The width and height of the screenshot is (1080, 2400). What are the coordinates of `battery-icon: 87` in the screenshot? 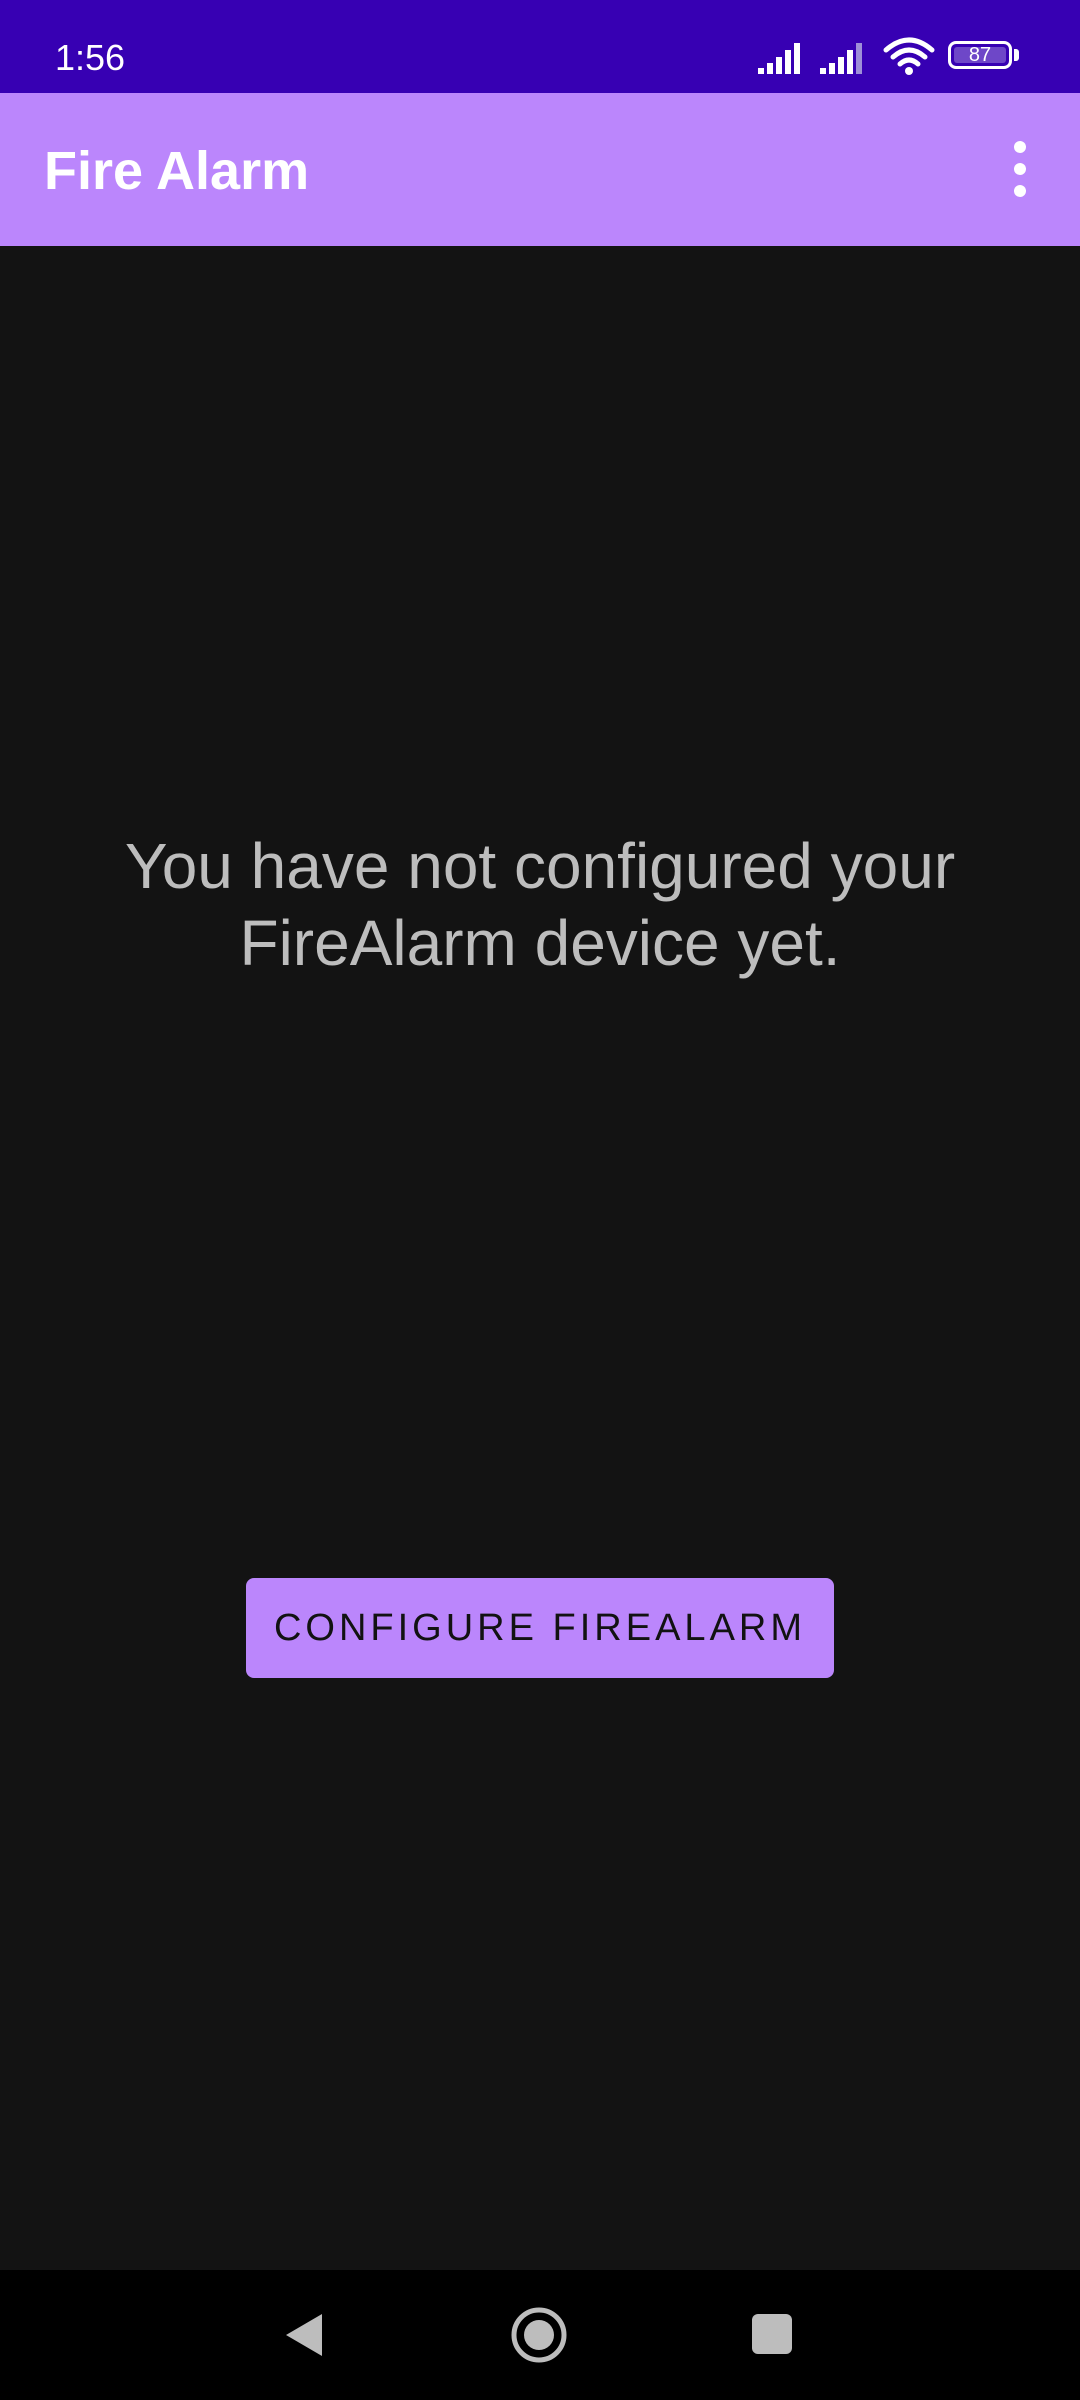 It's located at (980, 55).